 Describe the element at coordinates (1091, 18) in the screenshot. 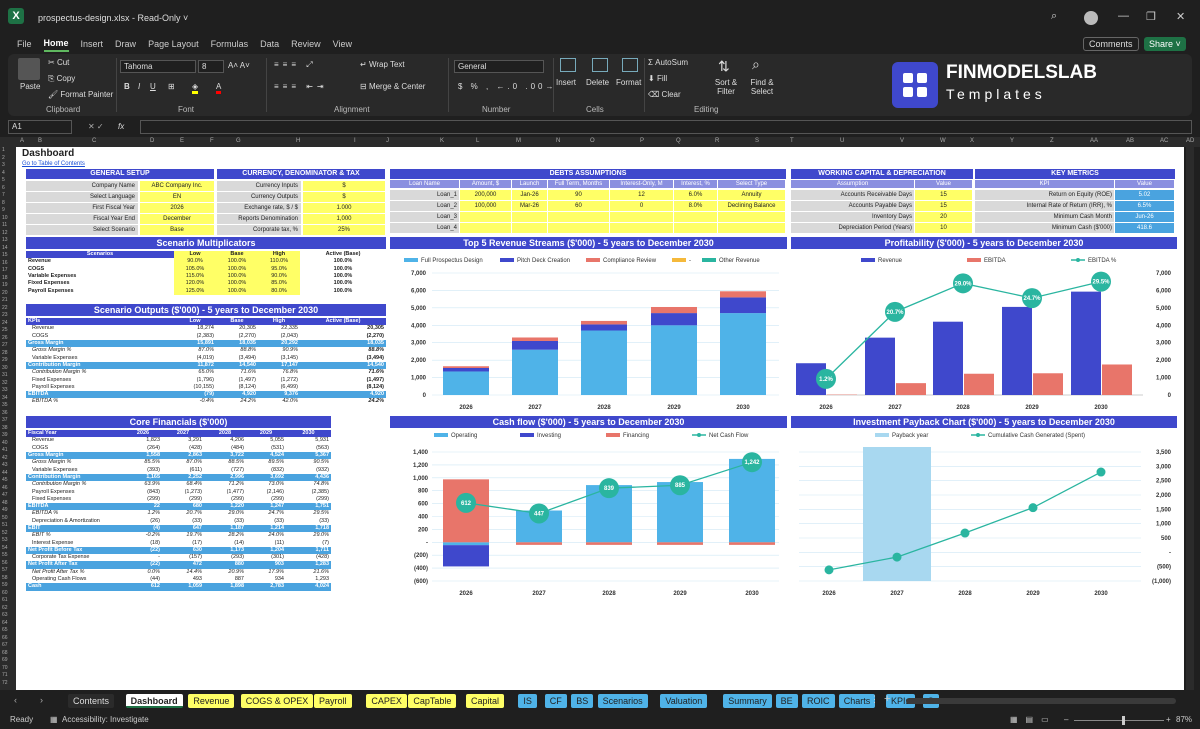

I see `avatar` at that location.